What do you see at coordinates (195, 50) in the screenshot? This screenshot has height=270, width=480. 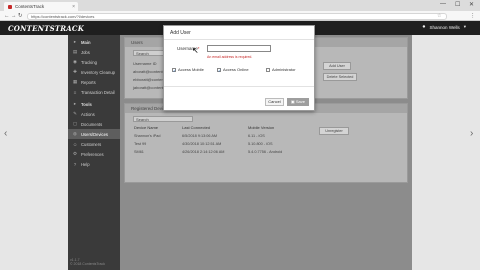 I see `mouse-cursor-icon: ↖` at bounding box center [195, 50].